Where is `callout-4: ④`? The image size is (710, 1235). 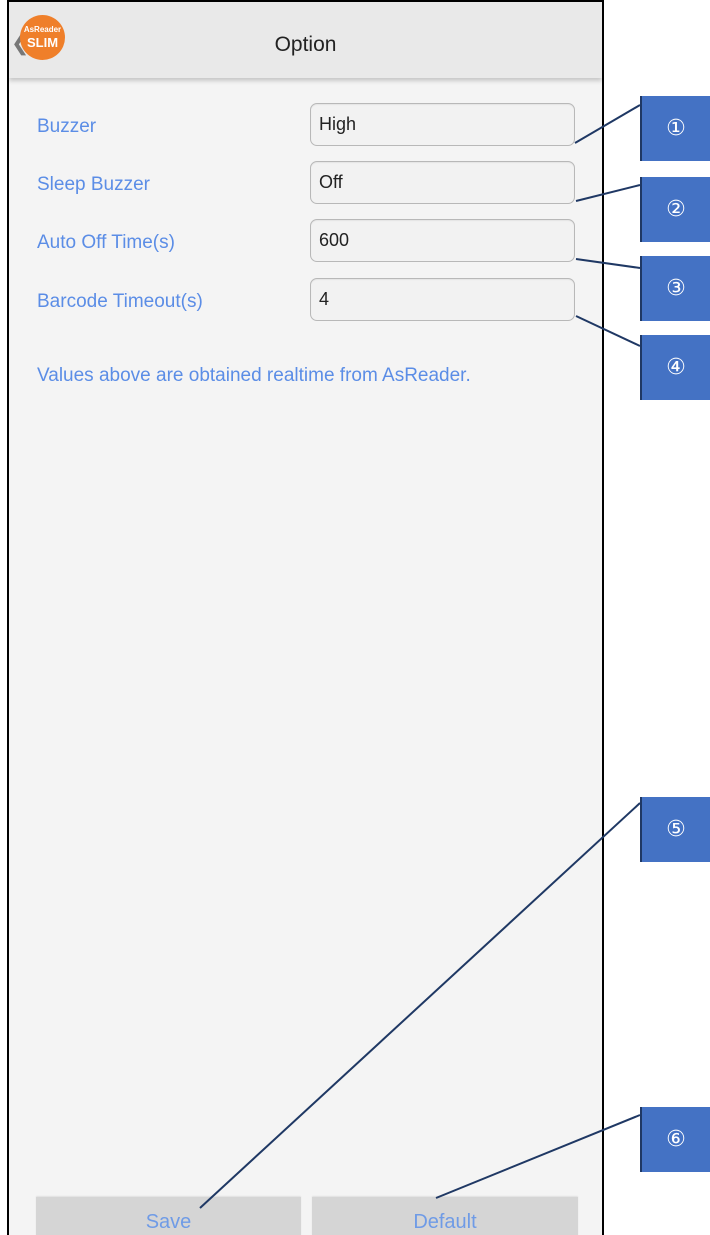
callout-4: ④ is located at coordinates (675, 367).